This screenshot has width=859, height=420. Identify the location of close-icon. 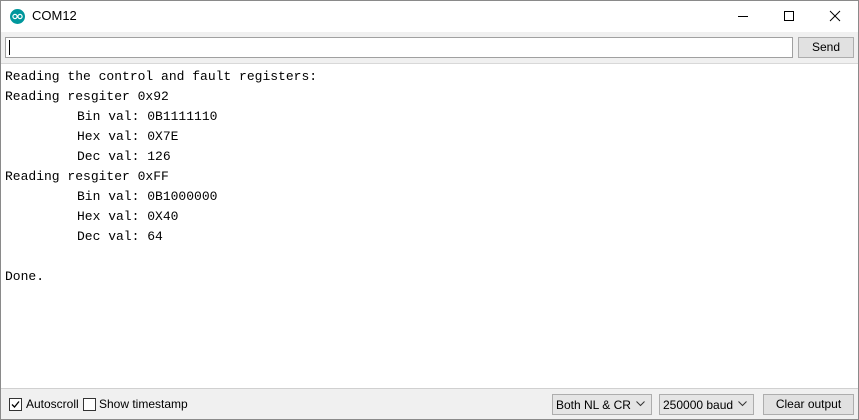
(835, 16).